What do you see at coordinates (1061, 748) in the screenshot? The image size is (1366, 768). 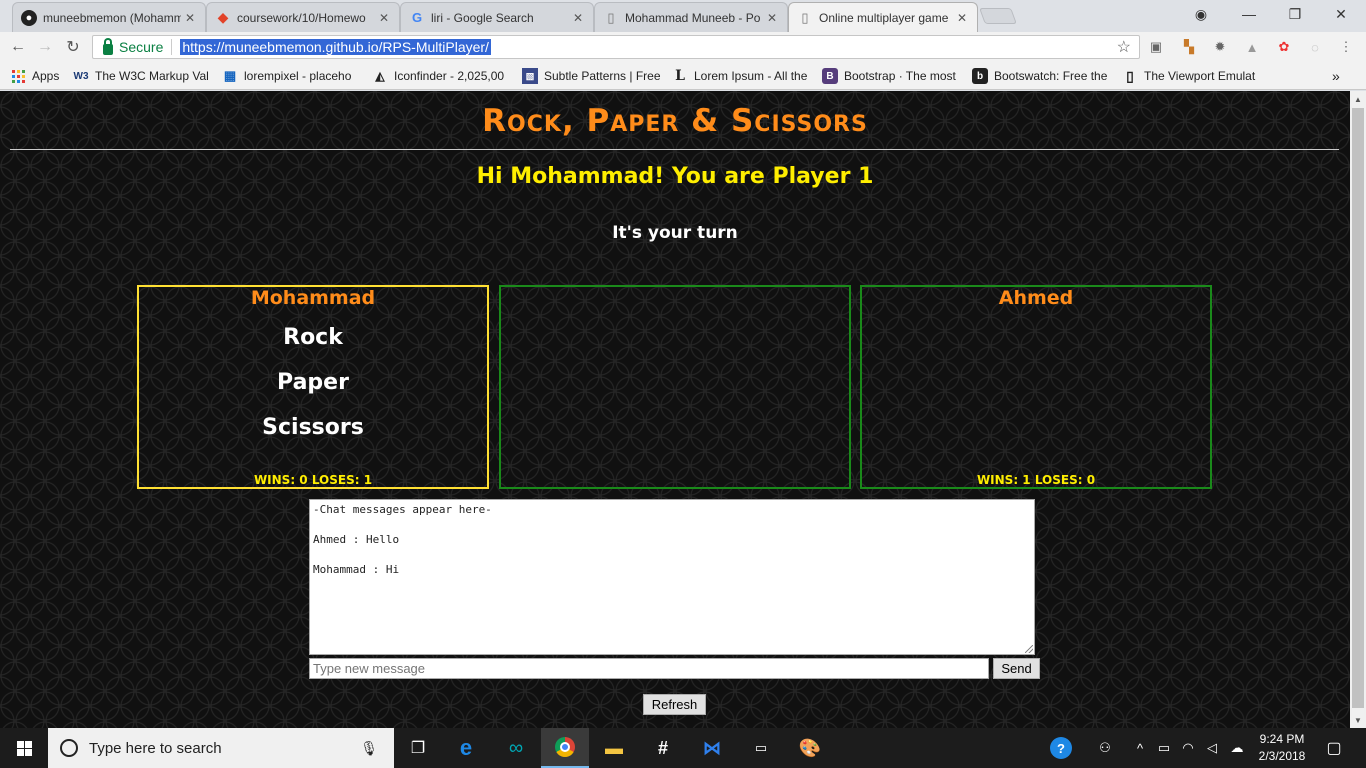 I see `help-icon: ?` at bounding box center [1061, 748].